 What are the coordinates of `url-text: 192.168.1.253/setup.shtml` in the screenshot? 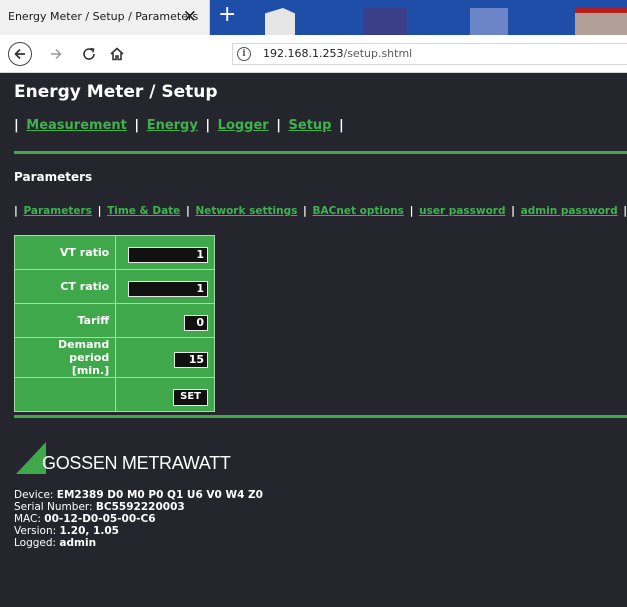 It's located at (337, 53).